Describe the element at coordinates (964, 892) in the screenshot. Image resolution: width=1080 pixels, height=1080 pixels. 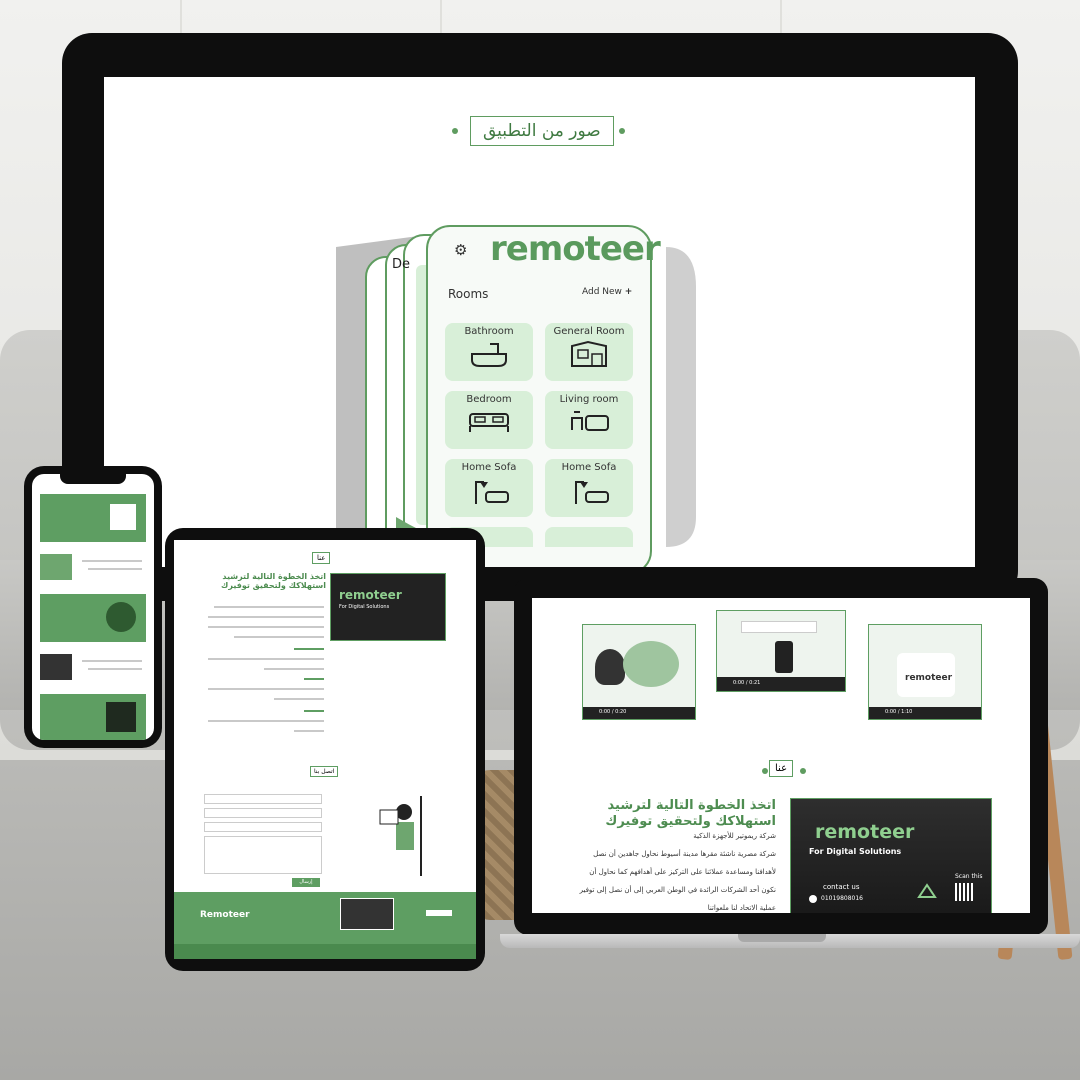
I see `qr-code` at that location.